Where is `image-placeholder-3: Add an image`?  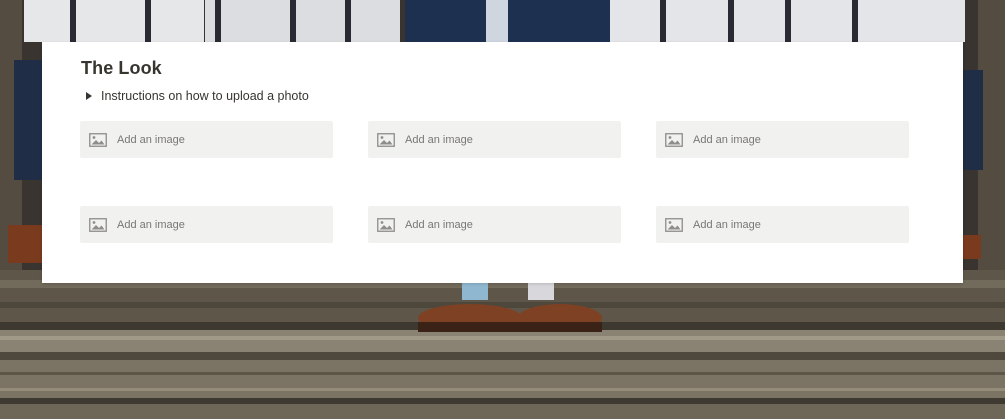 image-placeholder-3: Add an image is located at coordinates (782, 139).